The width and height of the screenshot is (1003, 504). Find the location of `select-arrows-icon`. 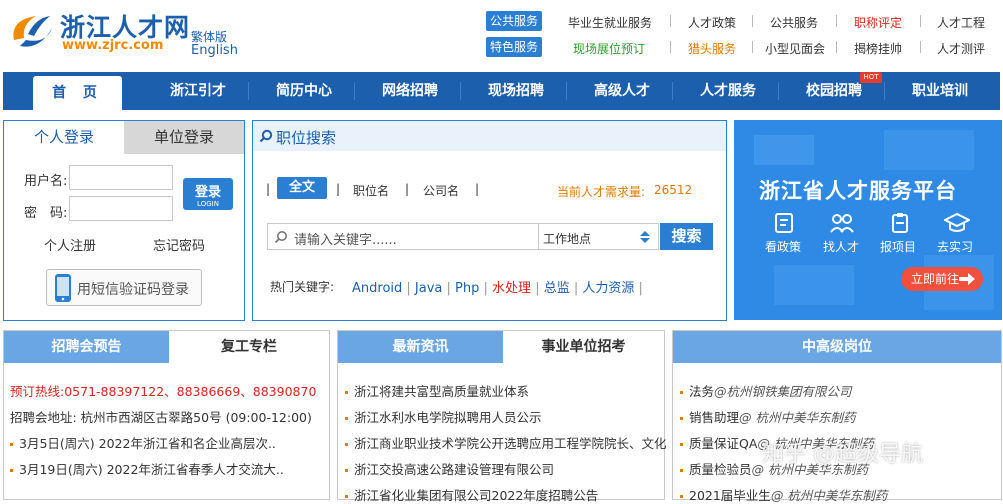

select-arrows-icon is located at coordinates (645, 237).